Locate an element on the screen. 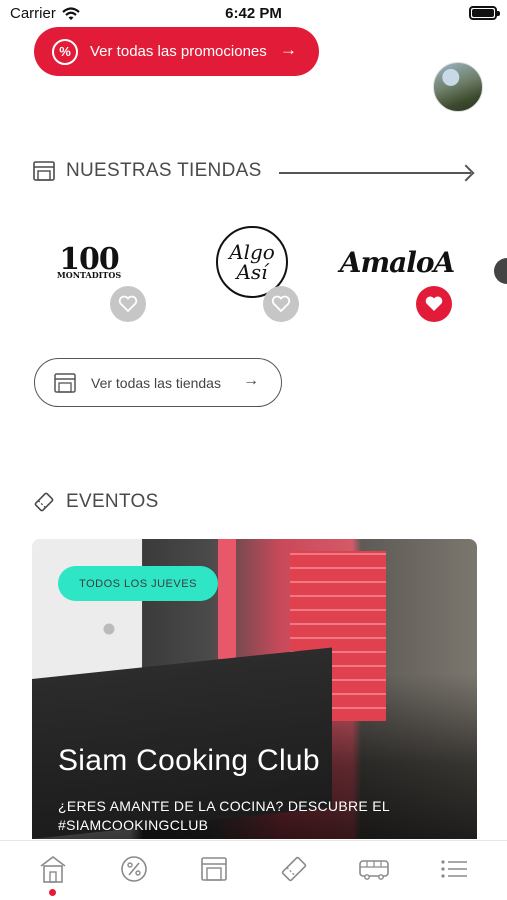  events-section-header: EVENTOS is located at coordinates (95, 502).